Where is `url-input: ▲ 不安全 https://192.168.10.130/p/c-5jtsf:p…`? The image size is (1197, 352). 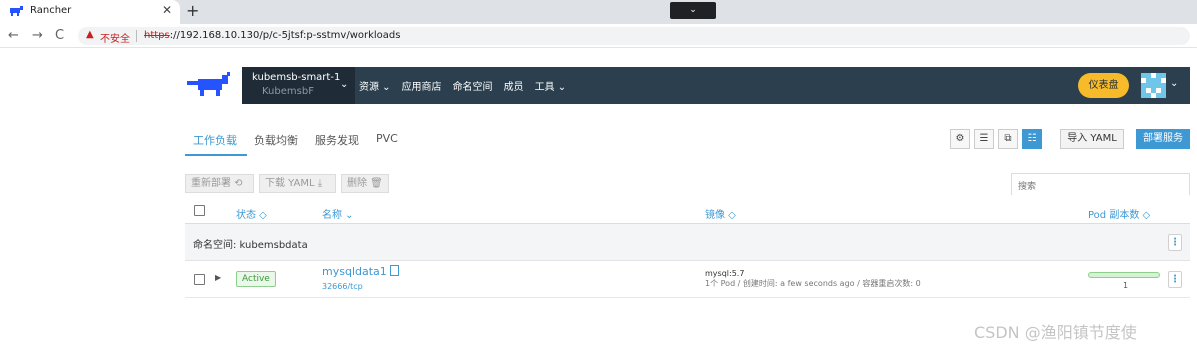 url-input: ▲ 不安全 https://192.168.10.130/p/c-5jtsf:p… is located at coordinates (634, 36).